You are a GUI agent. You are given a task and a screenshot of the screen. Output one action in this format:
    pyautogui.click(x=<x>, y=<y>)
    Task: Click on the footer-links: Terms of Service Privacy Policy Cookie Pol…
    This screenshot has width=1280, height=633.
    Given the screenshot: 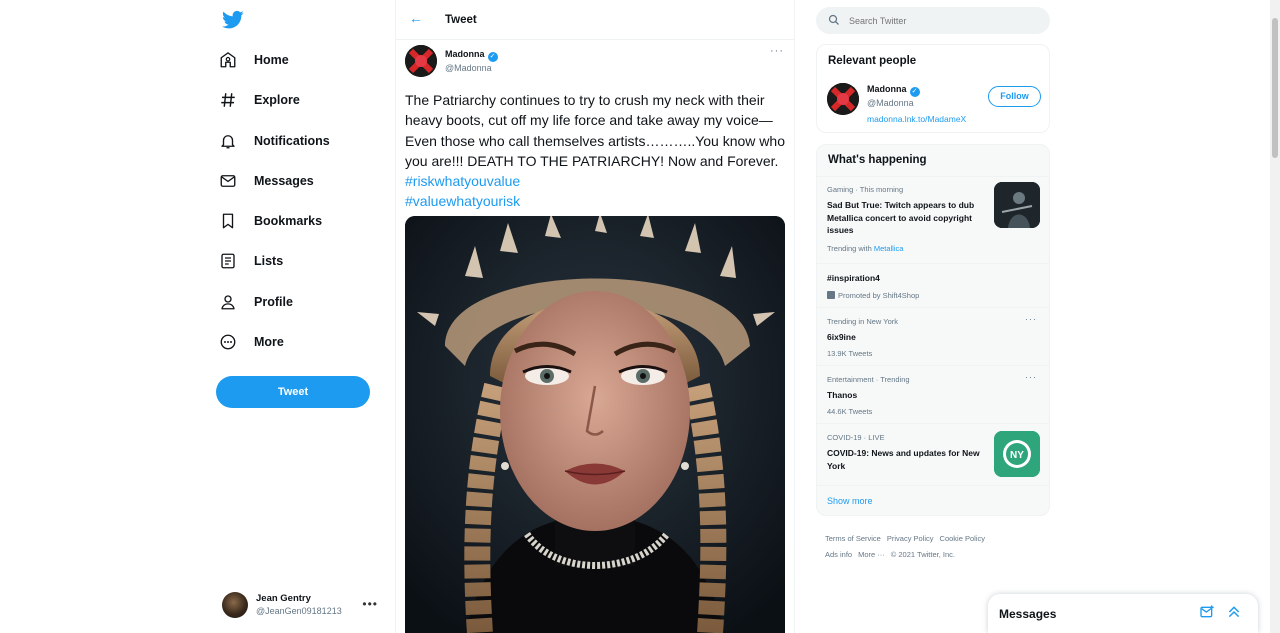 What is the action you would take?
    pyautogui.click(x=930, y=547)
    